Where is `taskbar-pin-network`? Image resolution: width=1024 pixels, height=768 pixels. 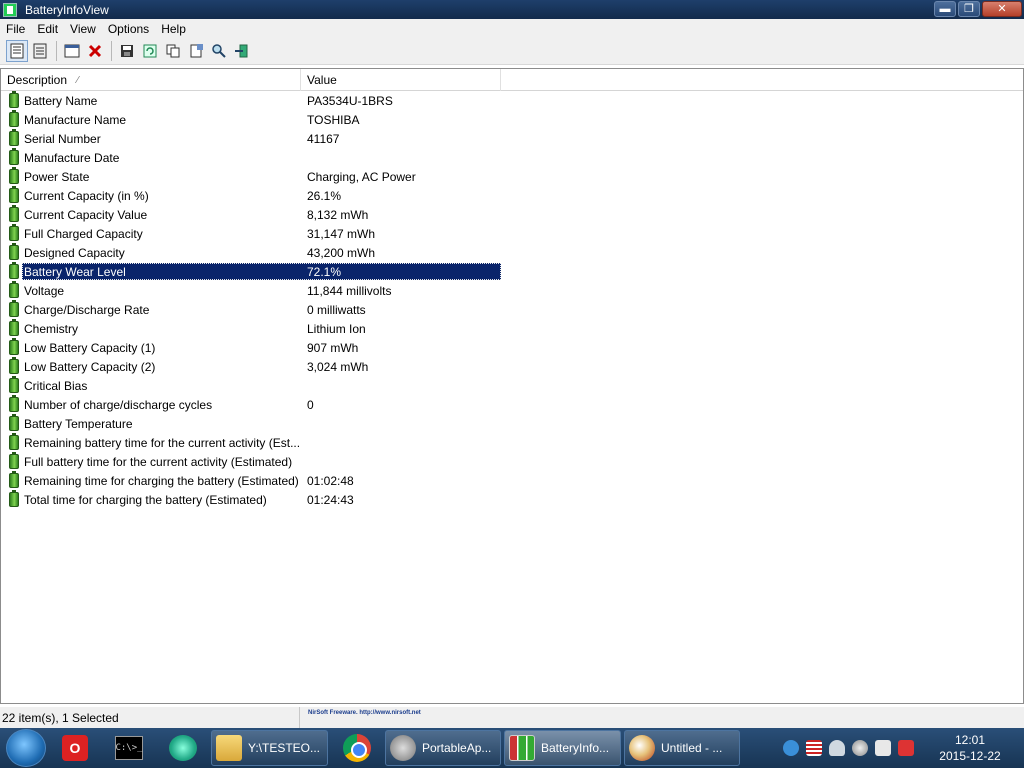
taskbar-pin-network is located at coordinates (183, 748).